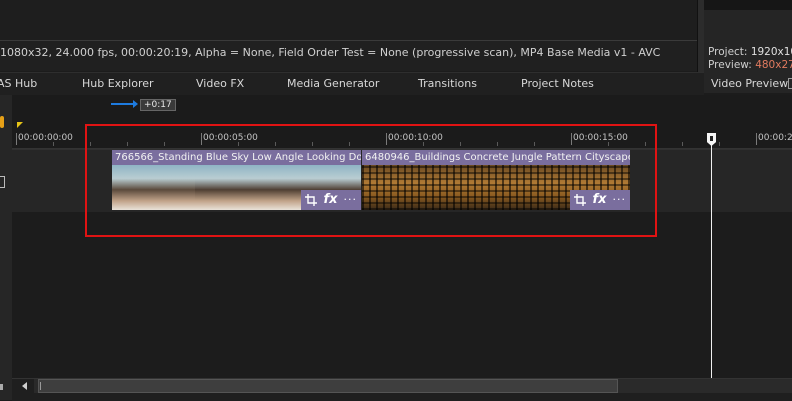 This screenshot has width=792, height=401. I want to click on scrollbar-grip, so click(40, 386).